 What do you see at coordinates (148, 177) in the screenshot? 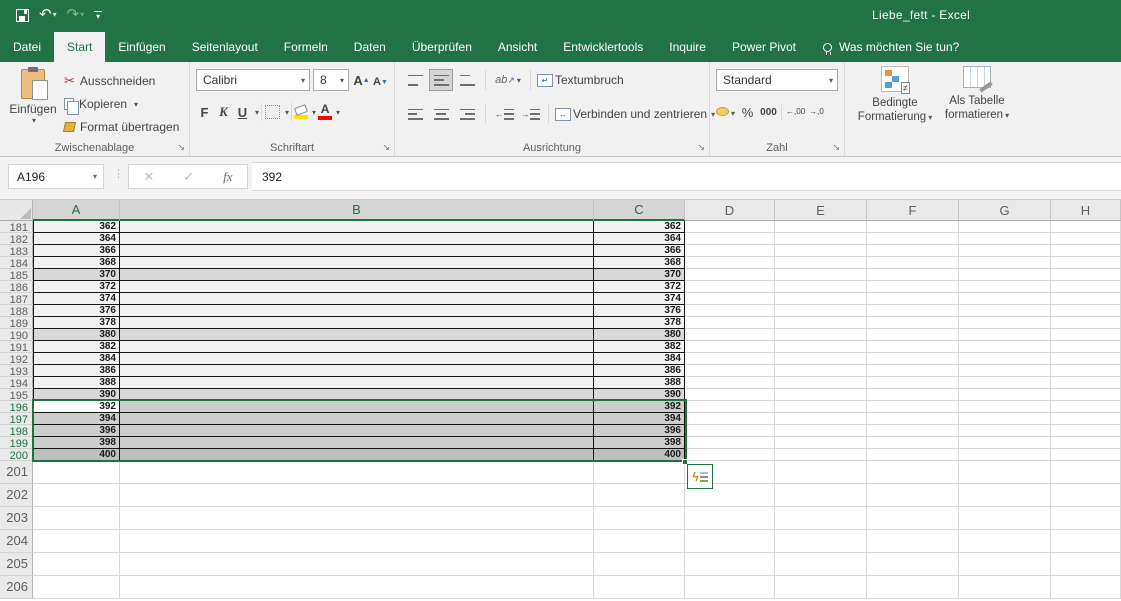
I see `cancel-icon: ✕` at bounding box center [148, 177].